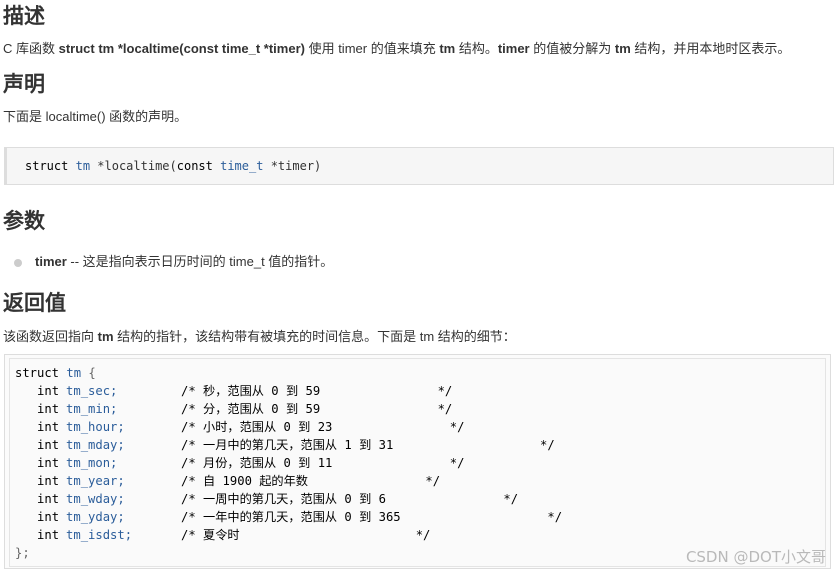 The height and width of the screenshot is (575, 840). I want to click on code-line: int tm_year; /* 自 1900 起的年数 */, so click(227, 481).